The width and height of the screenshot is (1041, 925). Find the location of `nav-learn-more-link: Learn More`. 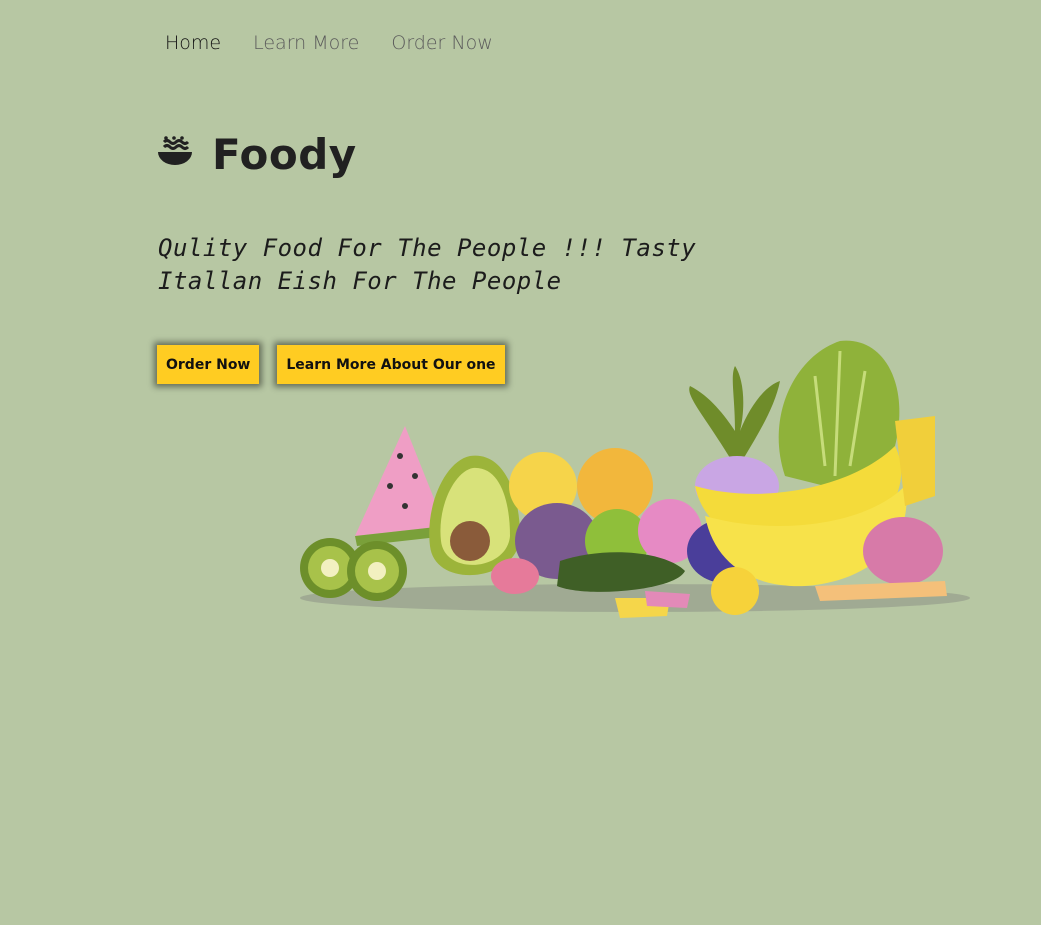

nav-learn-more-link: Learn More is located at coordinates (306, 43).